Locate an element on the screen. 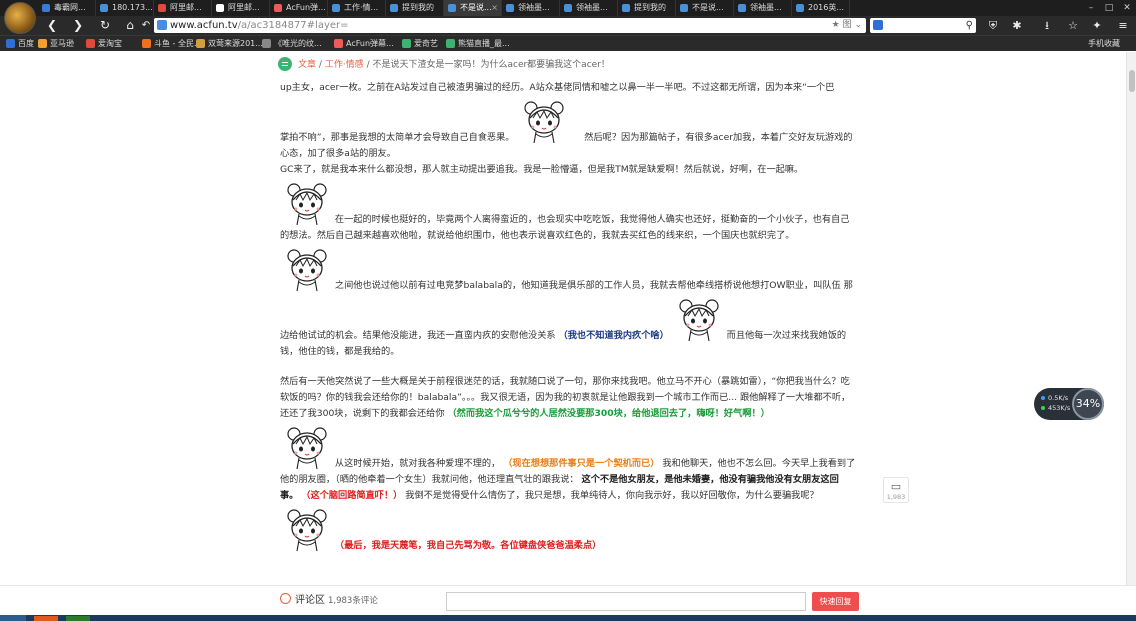 Image resolution: width=1136 pixels, height=621 pixels. address-url: www.acfun.tv/a/ac3184877#layer= is located at coordinates (259, 25).